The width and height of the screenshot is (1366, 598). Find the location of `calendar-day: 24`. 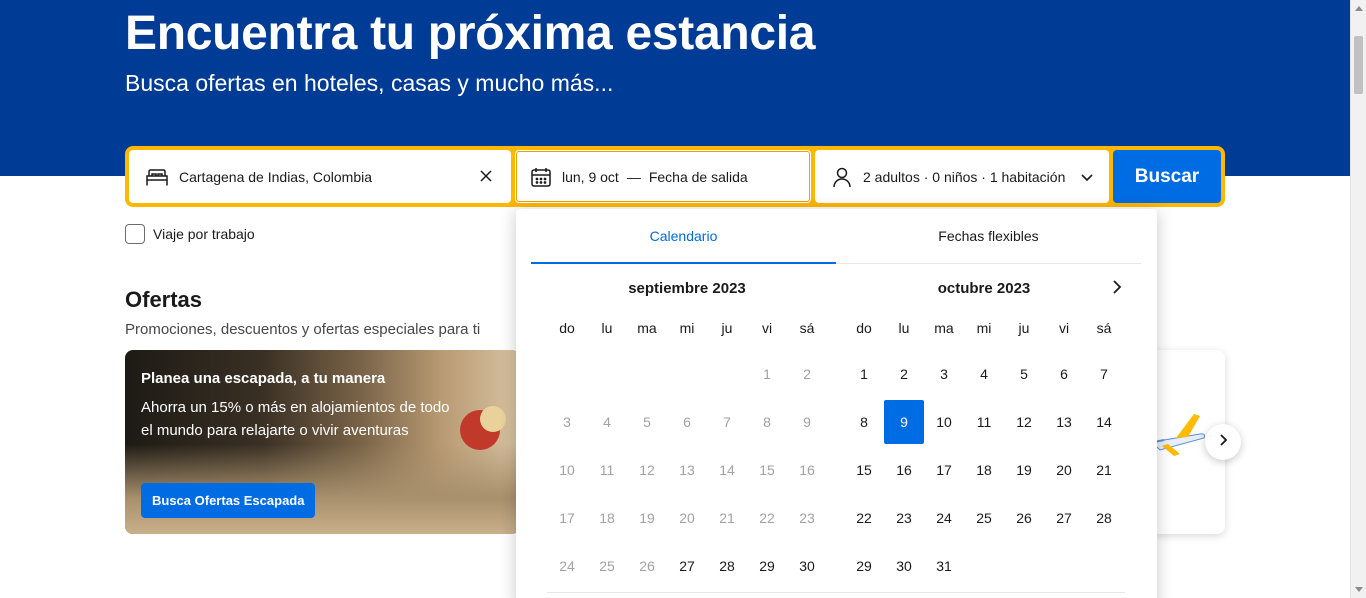

calendar-day: 24 is located at coordinates (944, 518).